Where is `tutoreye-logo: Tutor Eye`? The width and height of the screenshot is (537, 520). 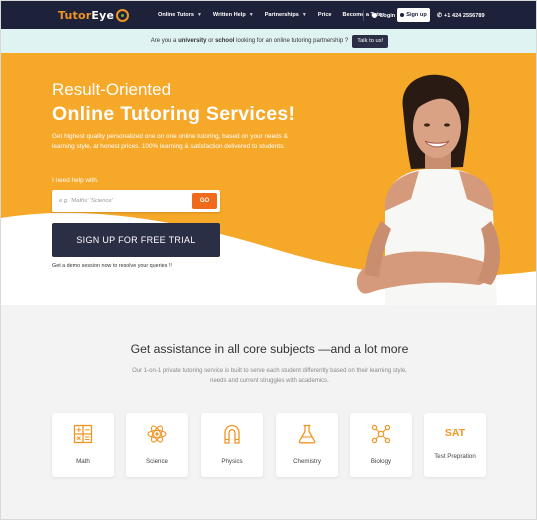
tutoreye-logo: Tutor Eye is located at coordinates (94, 15).